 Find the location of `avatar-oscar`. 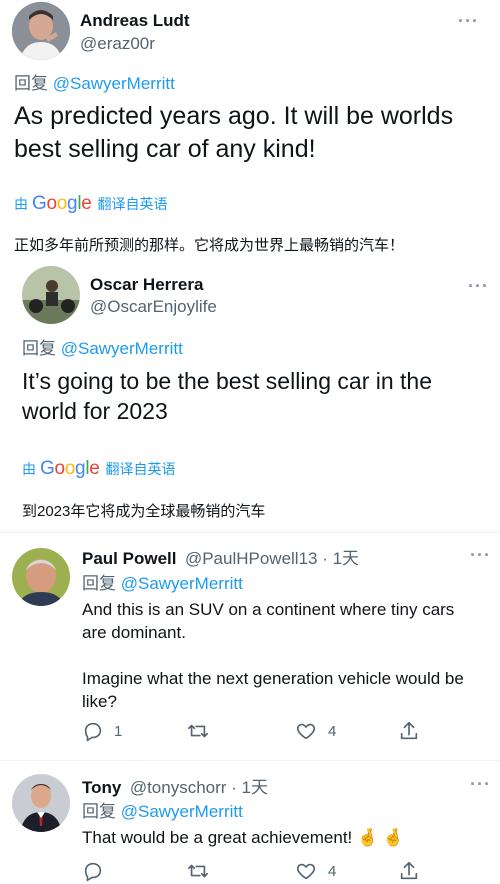

avatar-oscar is located at coordinates (51, 295).